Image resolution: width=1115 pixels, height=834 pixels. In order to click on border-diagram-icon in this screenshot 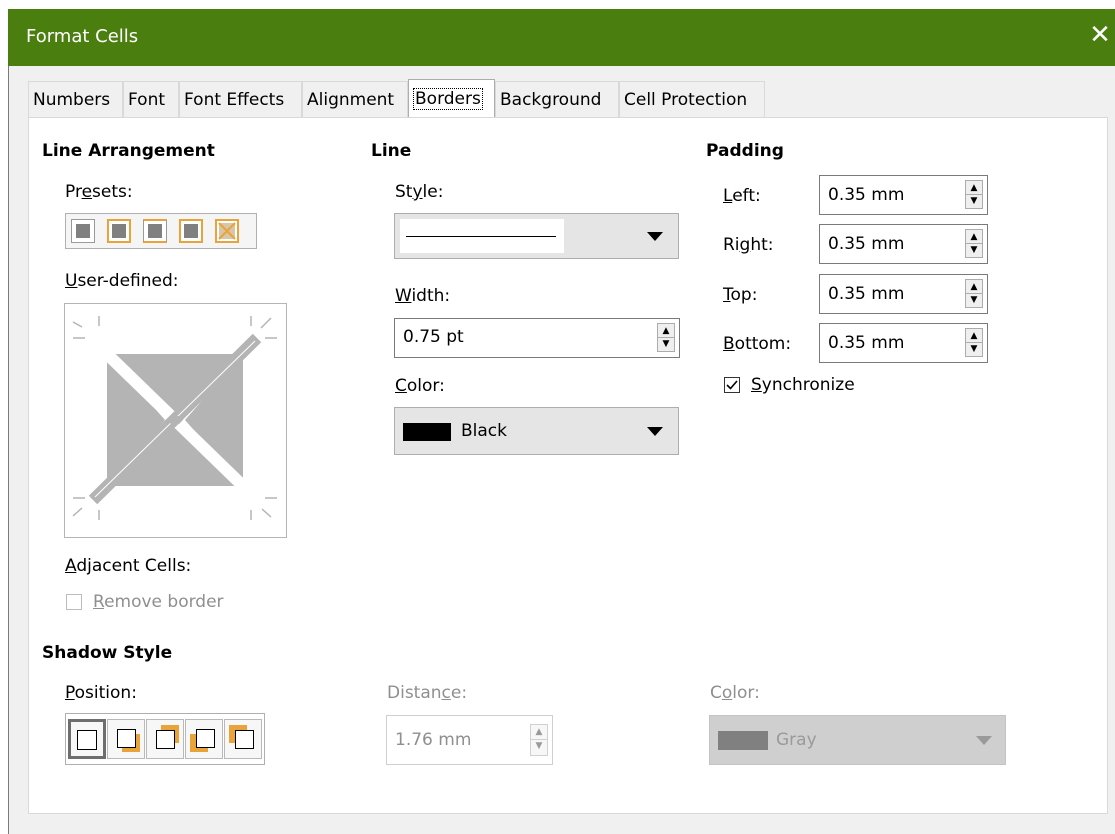, I will do `click(174, 418)`.